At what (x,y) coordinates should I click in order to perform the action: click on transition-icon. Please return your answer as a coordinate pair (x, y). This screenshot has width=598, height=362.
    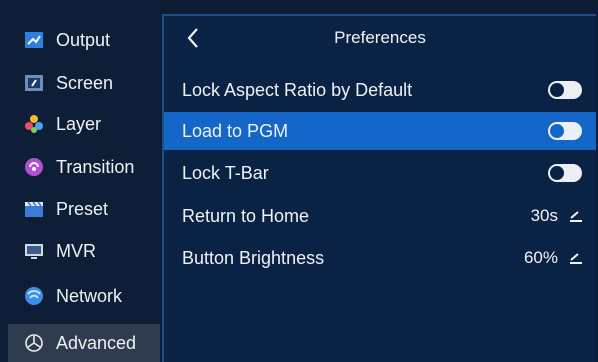
    Looking at the image, I should click on (34, 167).